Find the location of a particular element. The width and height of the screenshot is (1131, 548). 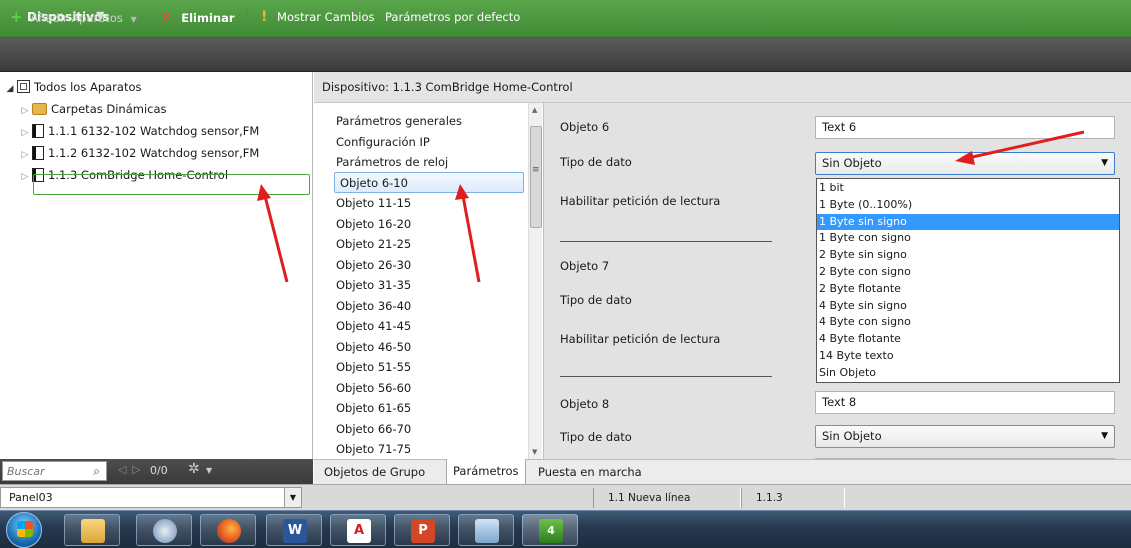

obj6-datatype-select: Sin Objeto ▼ is located at coordinates (965, 163).